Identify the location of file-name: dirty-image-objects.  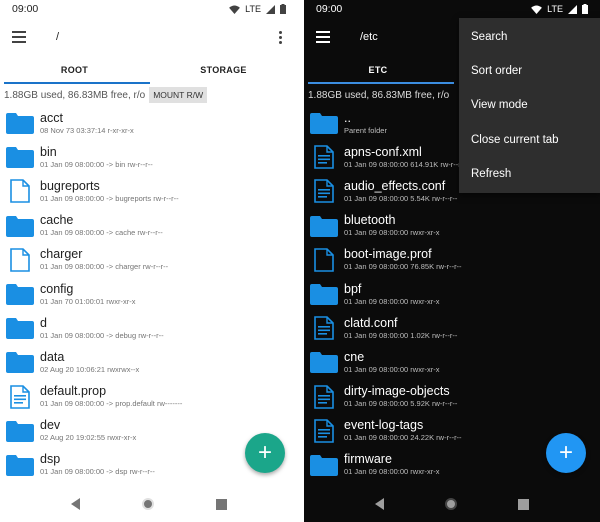
(397, 391).